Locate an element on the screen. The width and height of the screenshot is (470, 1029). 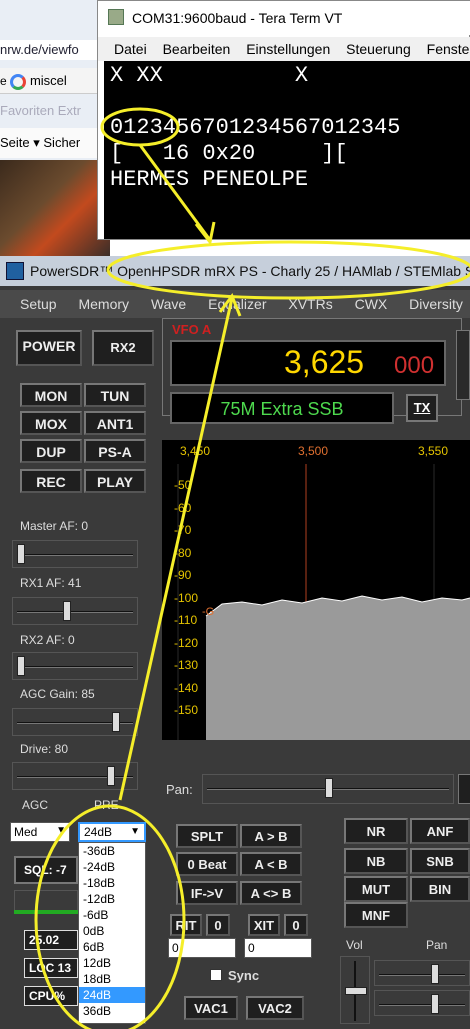
menu-bearbeiten: Bearbeiten is located at coordinates (197, 49).